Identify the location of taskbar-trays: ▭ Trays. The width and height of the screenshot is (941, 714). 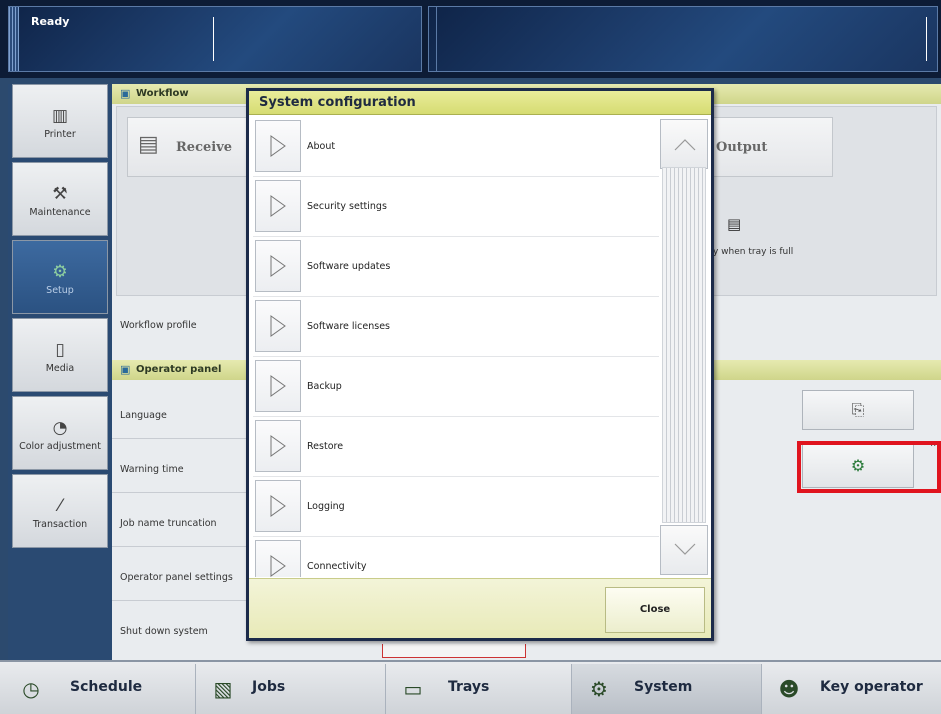
(479, 689).